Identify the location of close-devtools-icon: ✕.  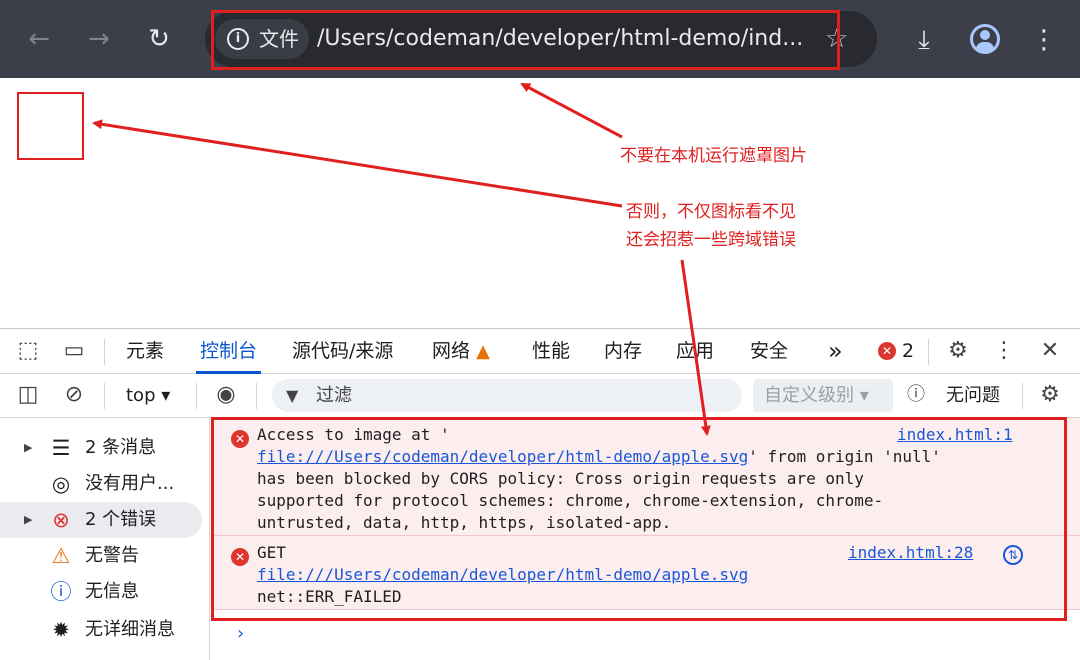
(1050, 351).